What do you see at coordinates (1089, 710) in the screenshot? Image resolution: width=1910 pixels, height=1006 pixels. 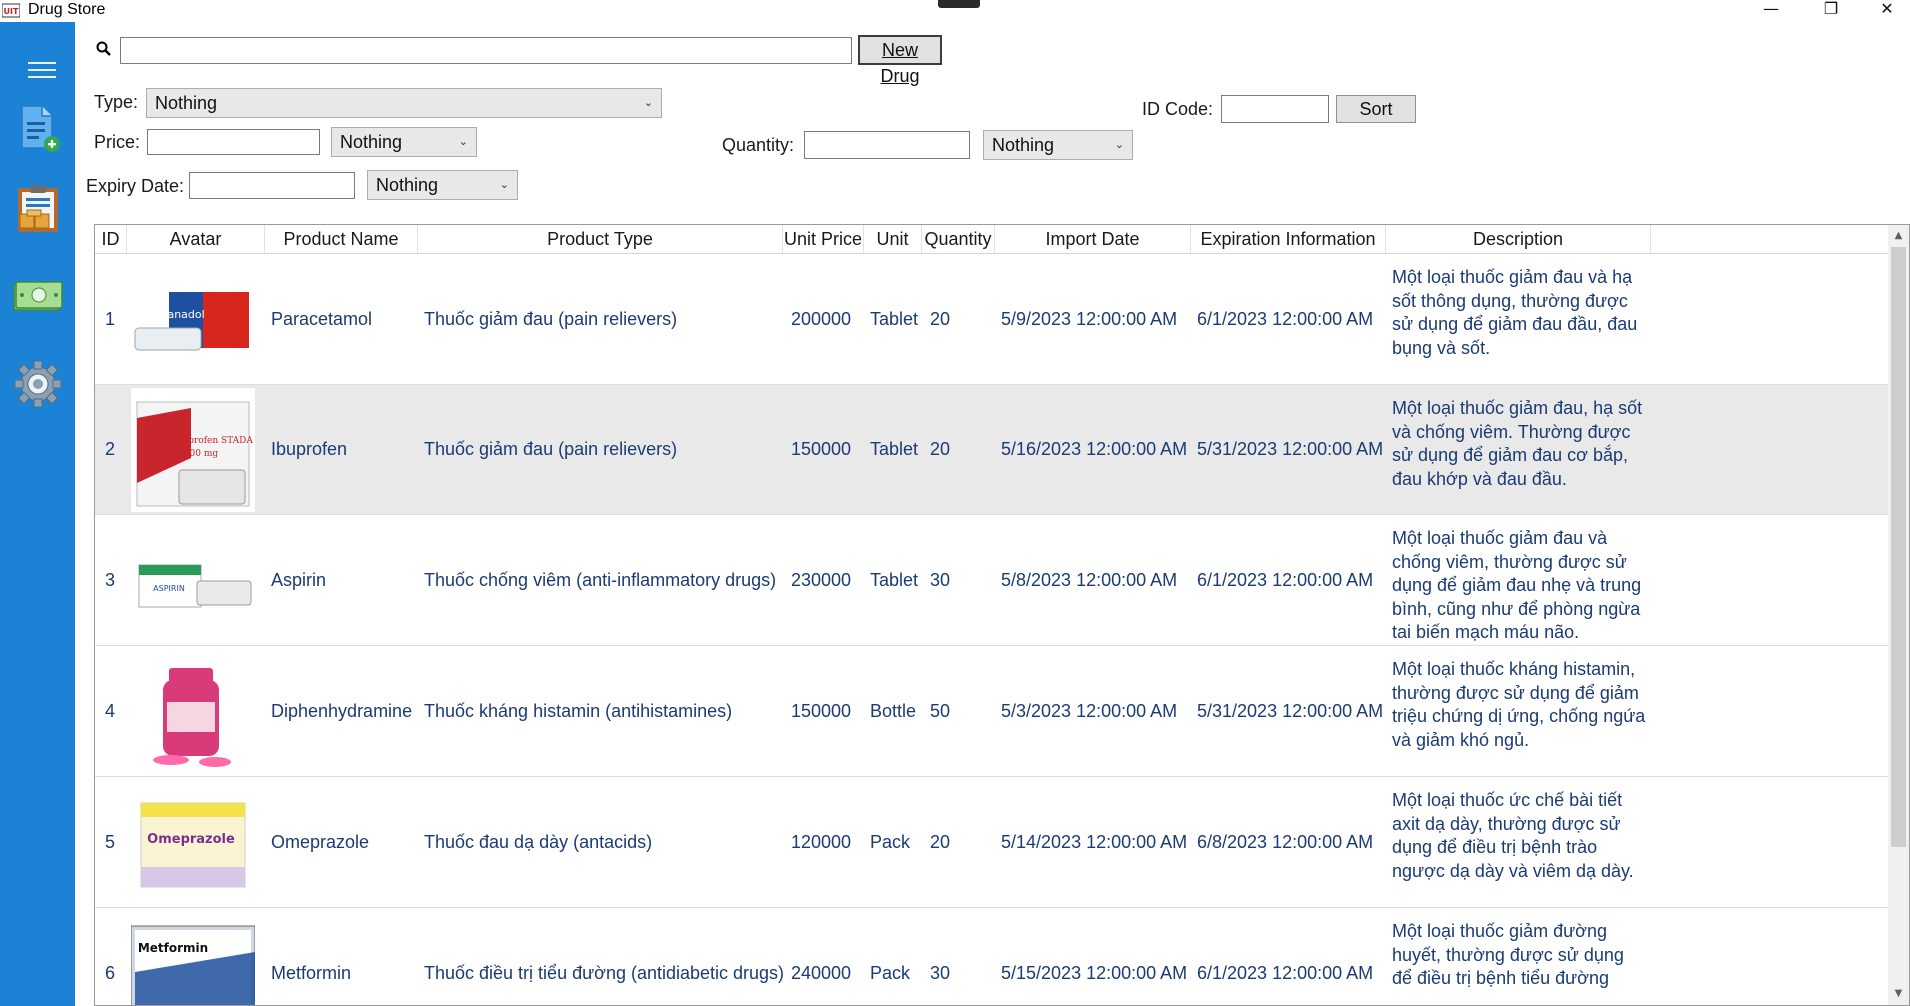 I see `cell-import-date: 5/3/2023 12:00:00 AM` at bounding box center [1089, 710].